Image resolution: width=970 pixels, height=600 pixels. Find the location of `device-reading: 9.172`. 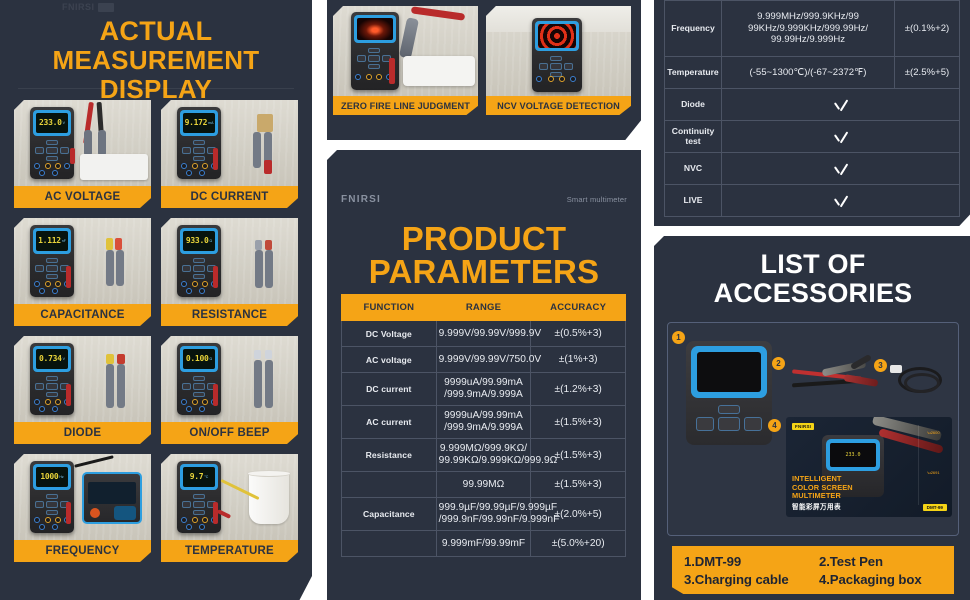

device-reading: 9.172 is located at coordinates (196, 122).